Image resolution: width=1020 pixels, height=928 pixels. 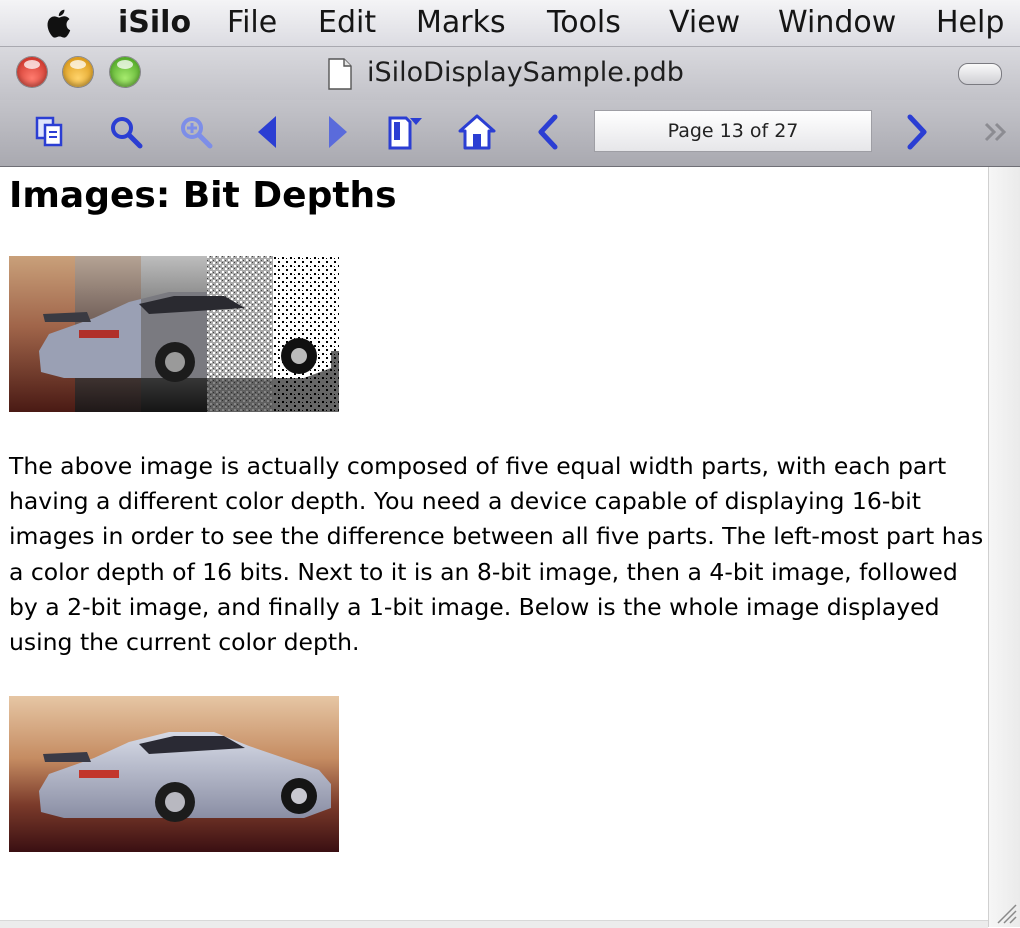 What do you see at coordinates (477, 132) in the screenshot?
I see `home-icon` at bounding box center [477, 132].